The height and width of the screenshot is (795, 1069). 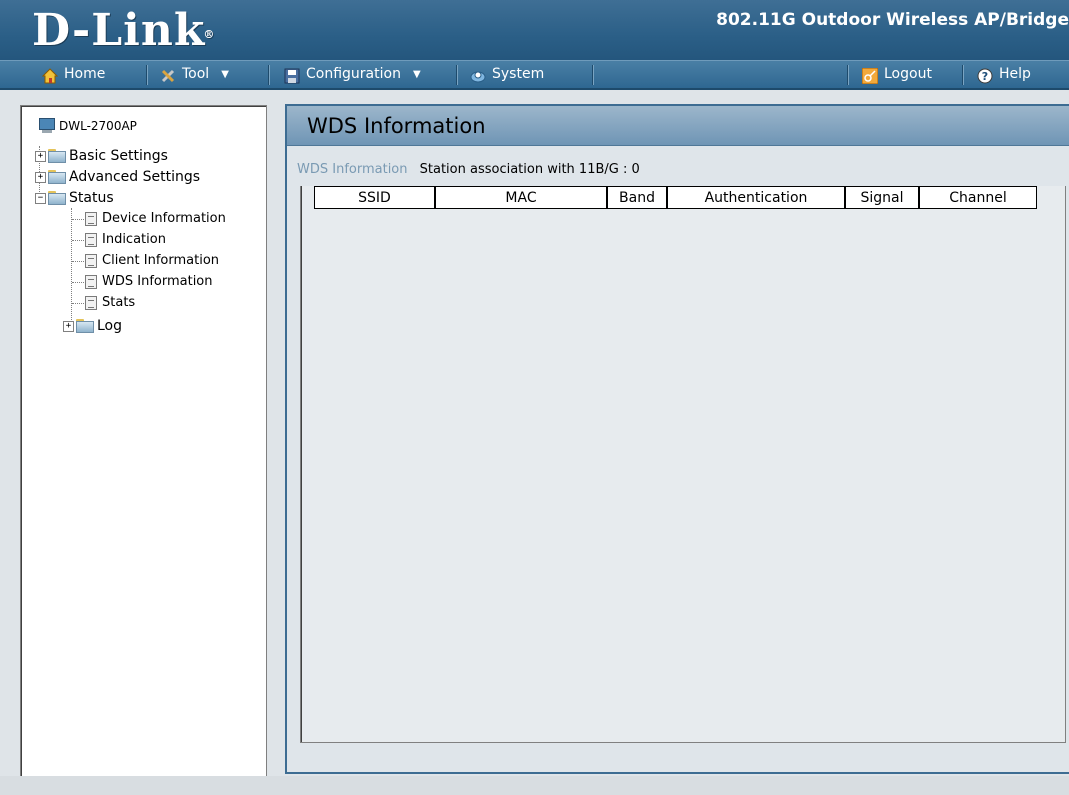 I want to click on system-icon, so click(x=478, y=75).